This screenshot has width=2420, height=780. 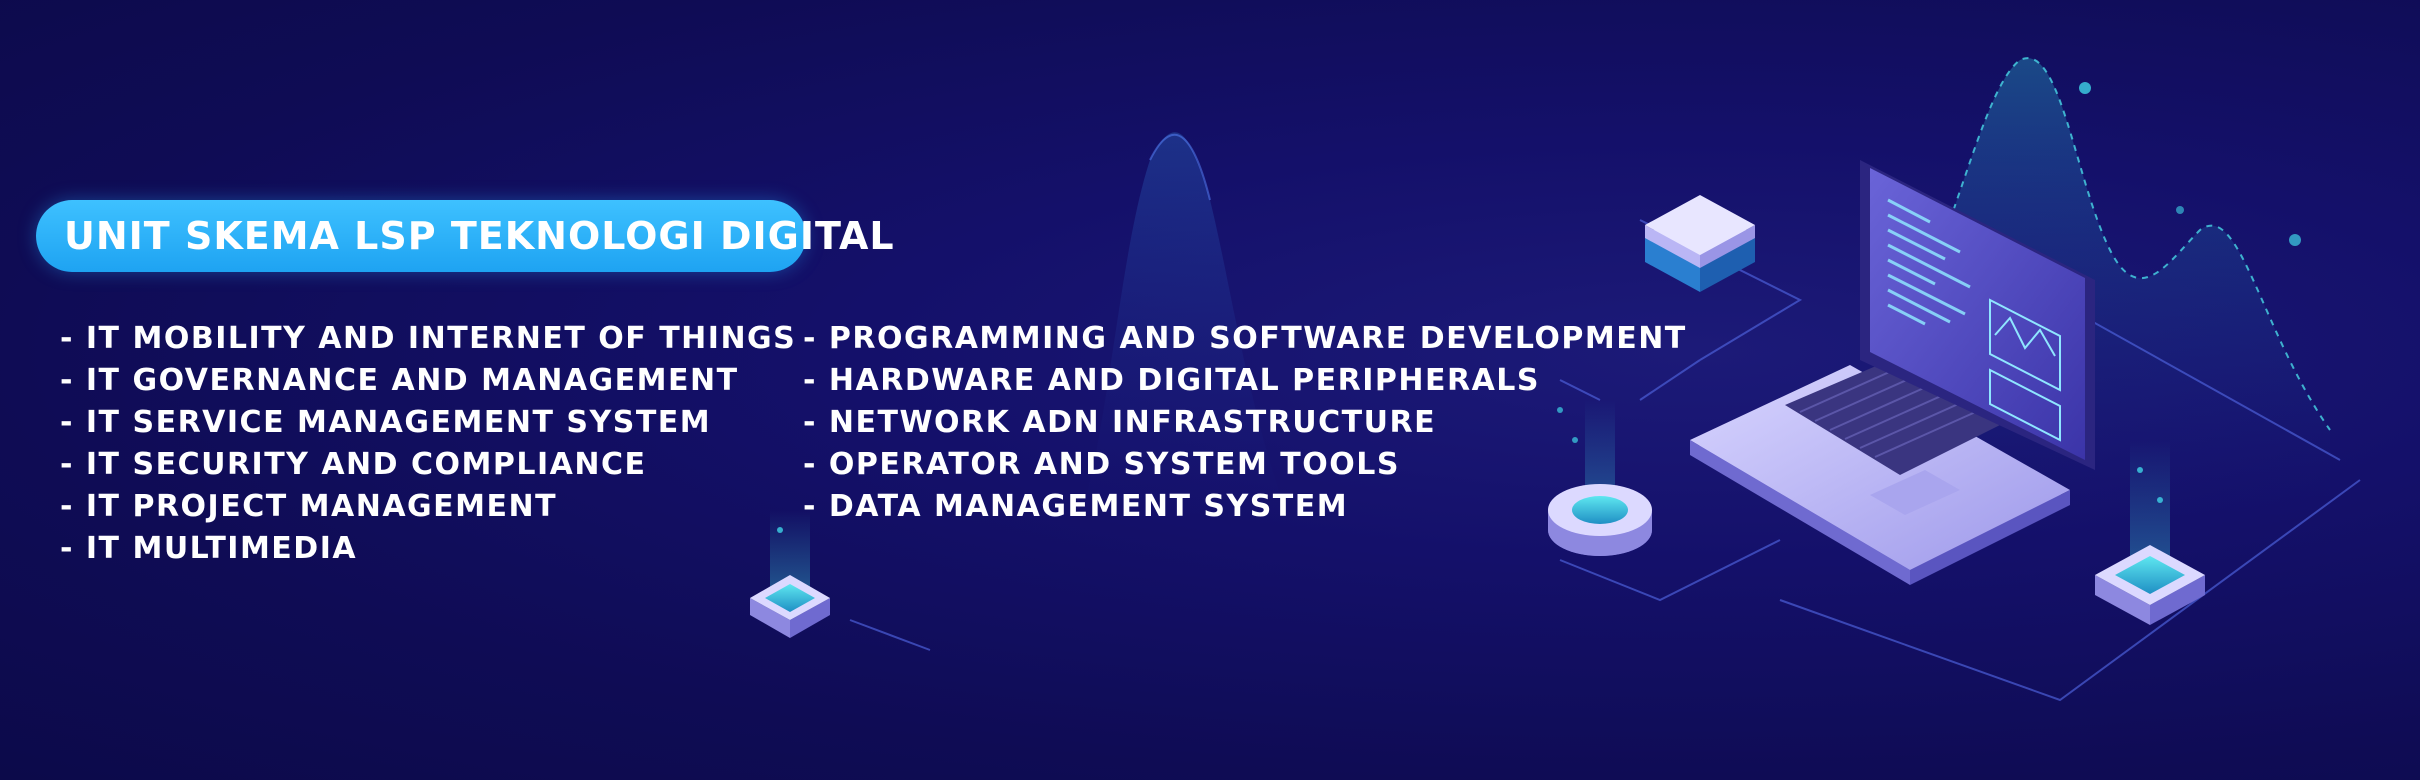 I want to click on list-item: - DATA MANAGEMENT SYSTEM, so click(x=1076, y=506).